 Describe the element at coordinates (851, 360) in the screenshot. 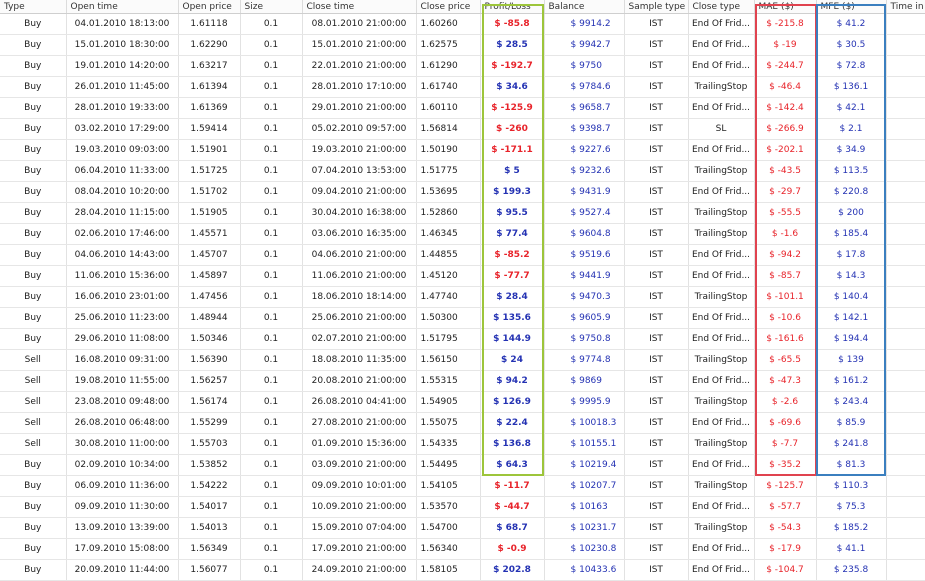

I see `cell-mfe: $ 139` at that location.